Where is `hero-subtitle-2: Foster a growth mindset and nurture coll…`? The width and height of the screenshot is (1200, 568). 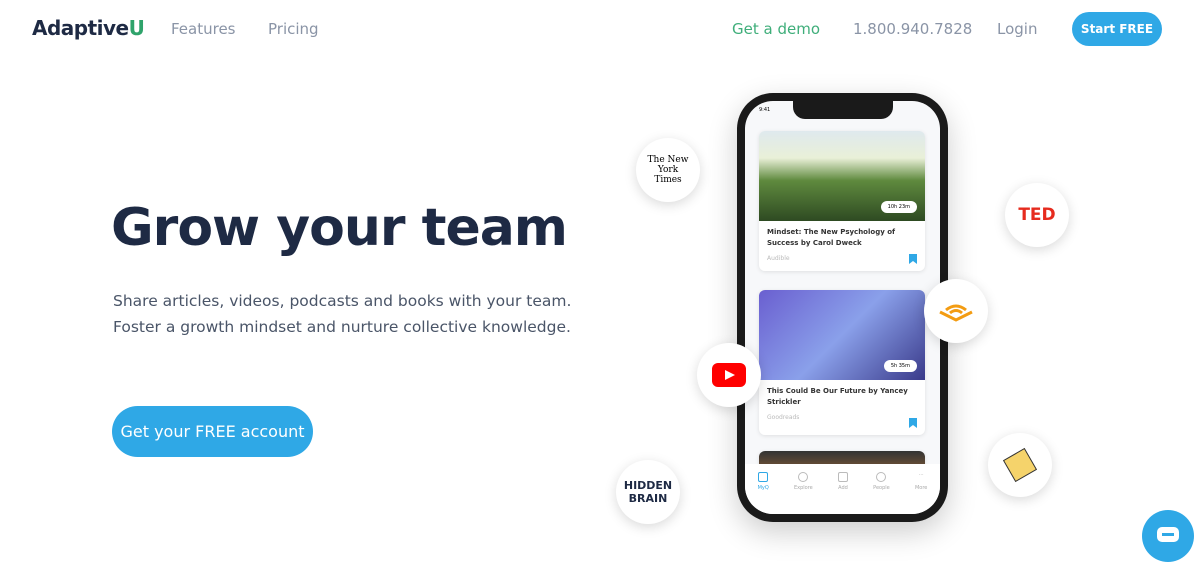
hero-subtitle-2: Foster a growth mindset and nurture coll… is located at coordinates (342, 327).